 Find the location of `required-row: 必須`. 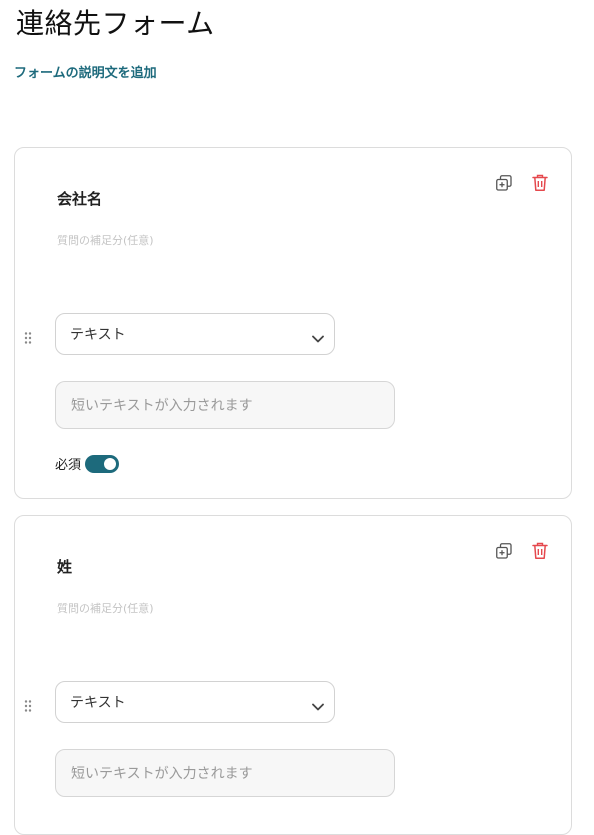

required-row: 必須 is located at coordinates (87, 463).